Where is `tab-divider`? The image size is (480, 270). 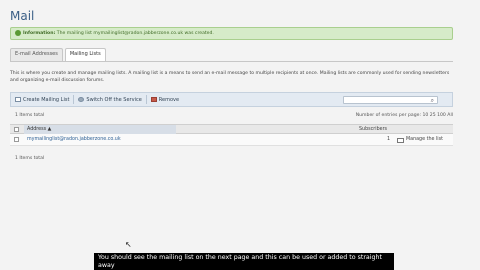 tab-divider is located at coordinates (231, 61).